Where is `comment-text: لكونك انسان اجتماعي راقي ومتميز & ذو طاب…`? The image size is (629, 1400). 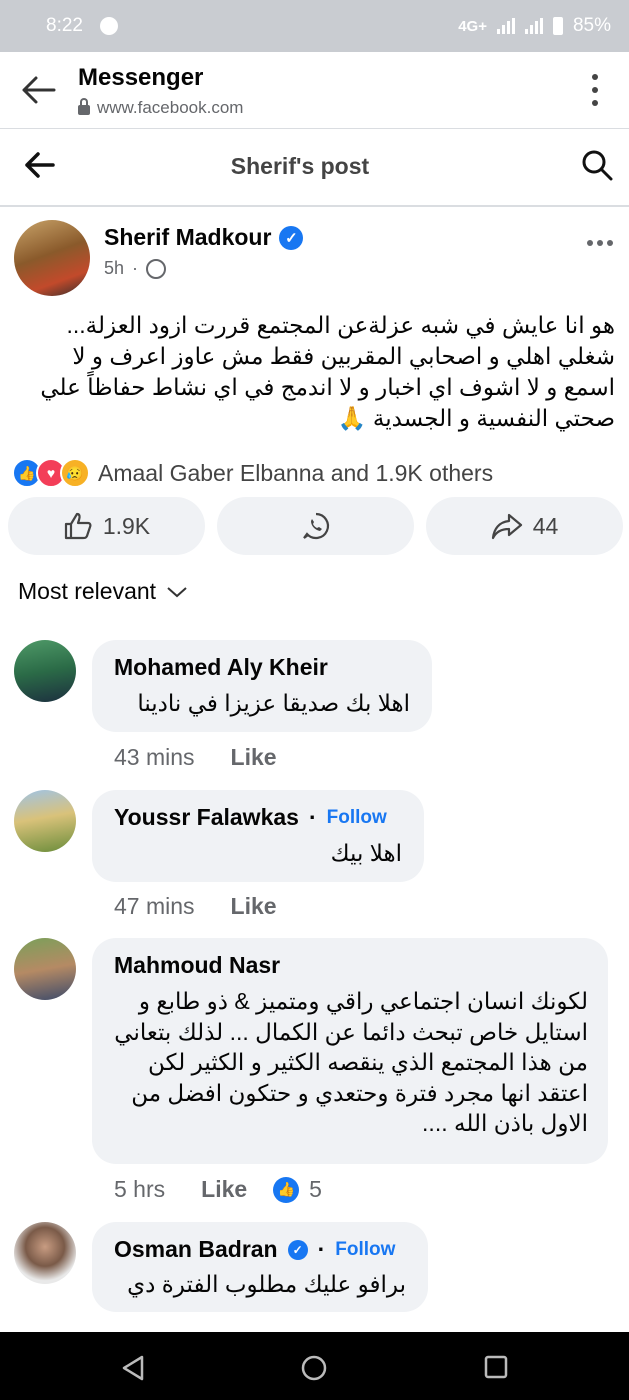 comment-text: لكونك انسان اجتماعي راقي ومتميز & ذو طاب… is located at coordinates (351, 1062).